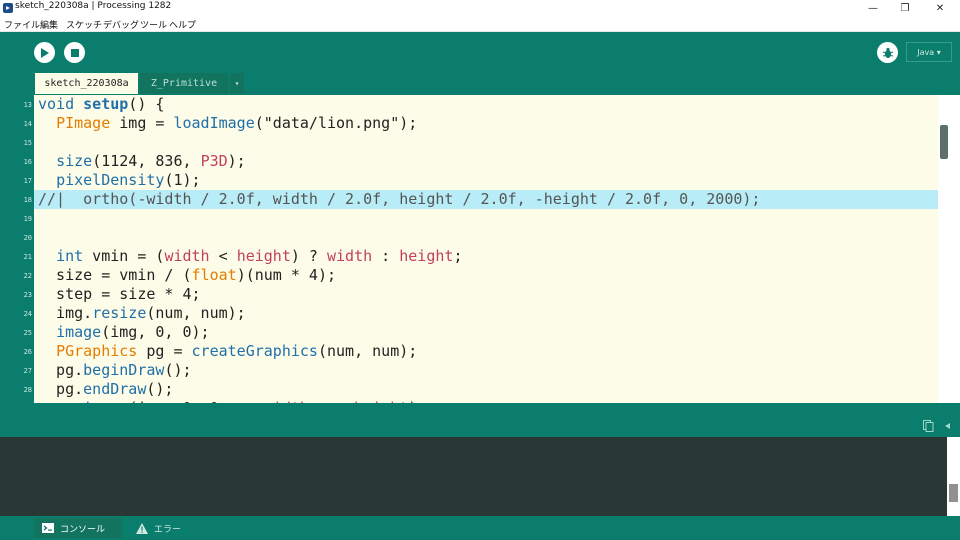  I want to click on debugger-icon, so click(887, 52).